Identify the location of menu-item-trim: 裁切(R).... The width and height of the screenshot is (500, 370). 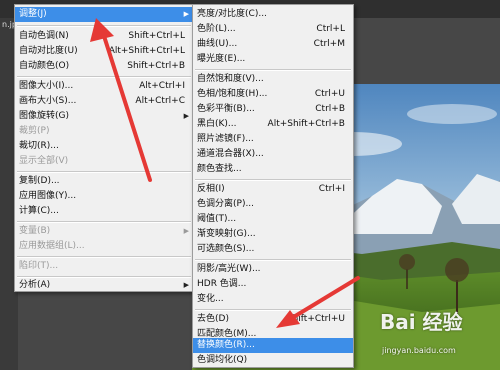
(104, 146).